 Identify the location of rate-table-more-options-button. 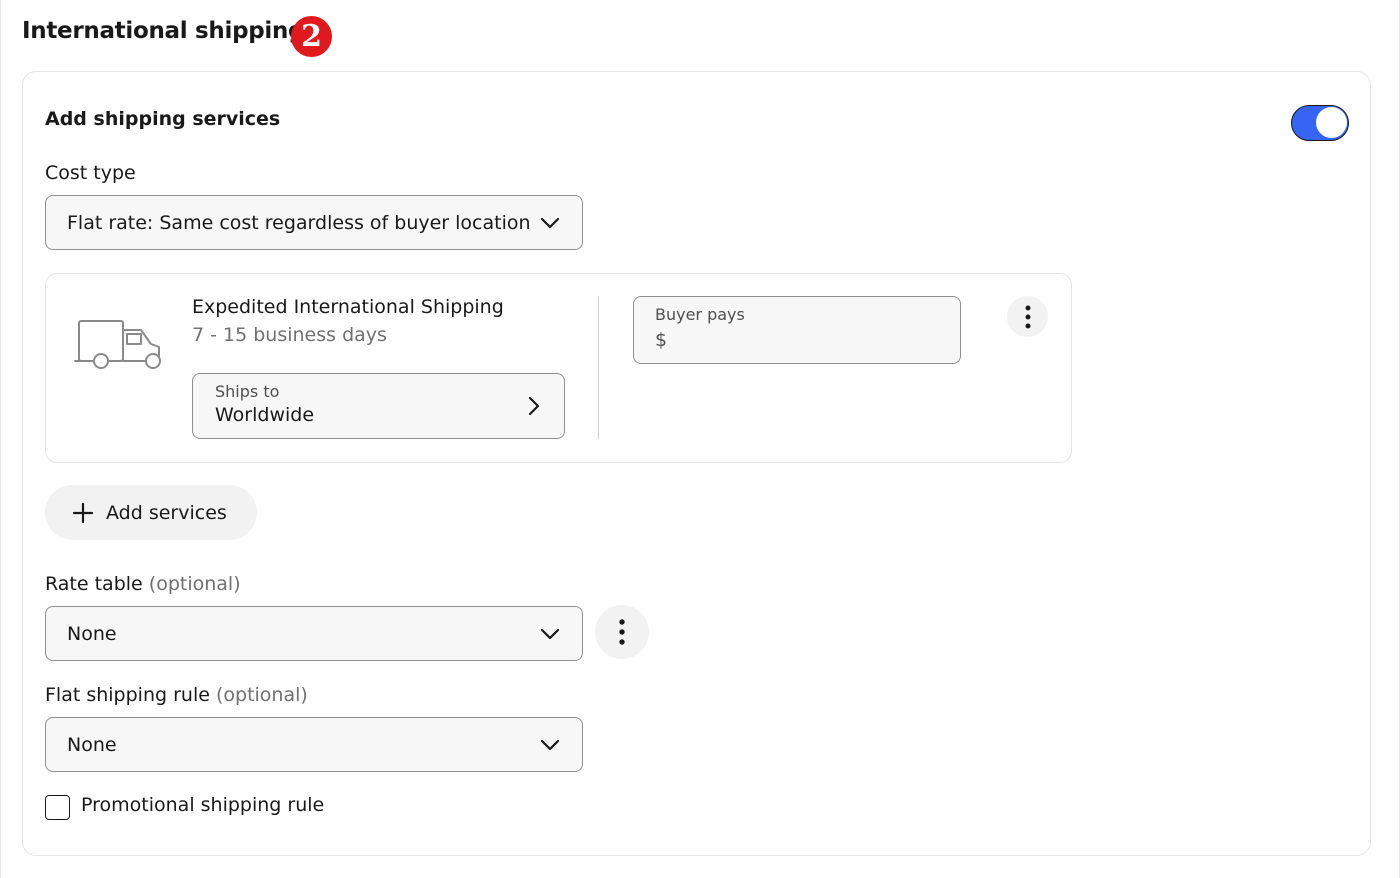
(622, 632).